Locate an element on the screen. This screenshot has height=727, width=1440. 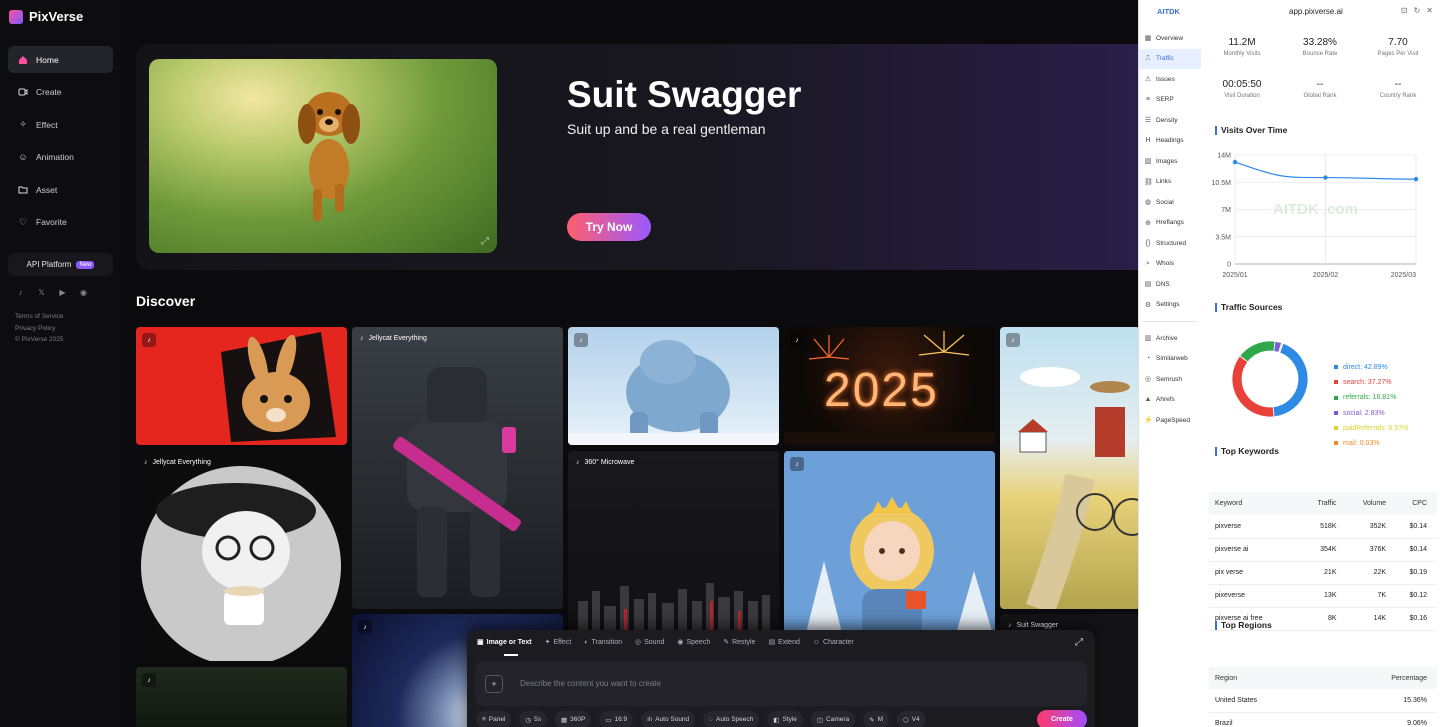
aitdk-nav-density: ☰ Density is located at coordinates (1170, 120).